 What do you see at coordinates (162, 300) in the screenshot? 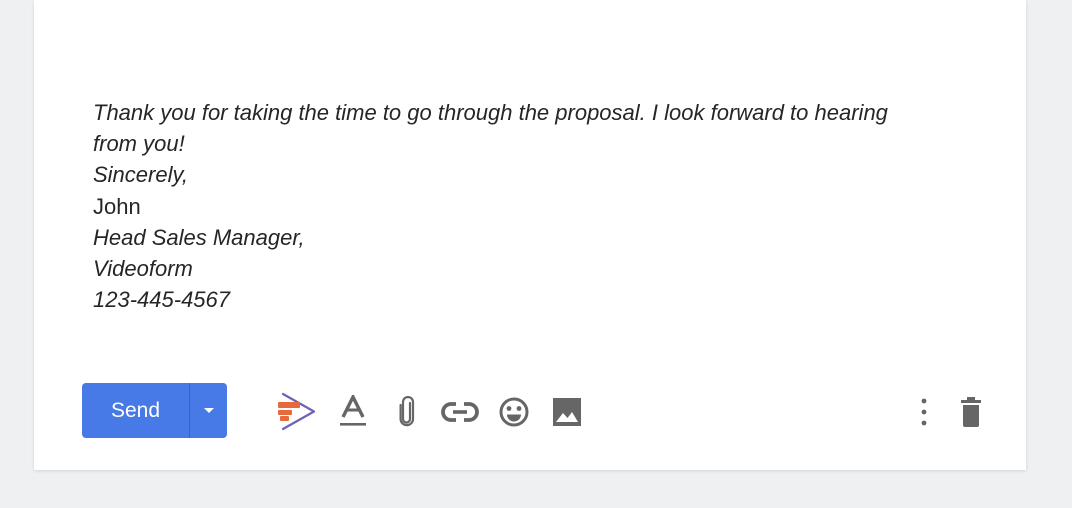
I see `body-line-signature-phone: 123-445-4567` at bounding box center [162, 300].